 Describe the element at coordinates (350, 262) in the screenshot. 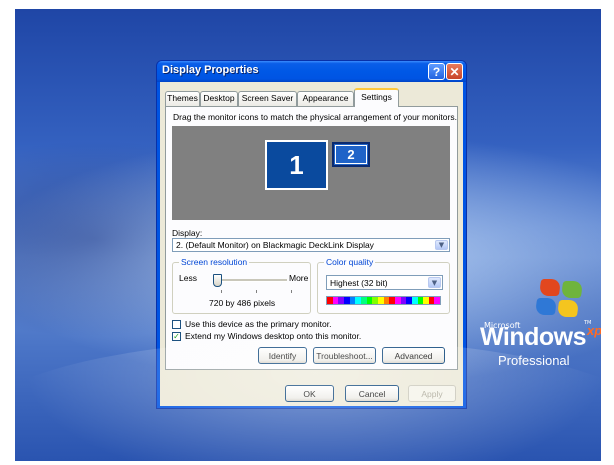

I see `color-quality-title: Color quality` at that location.